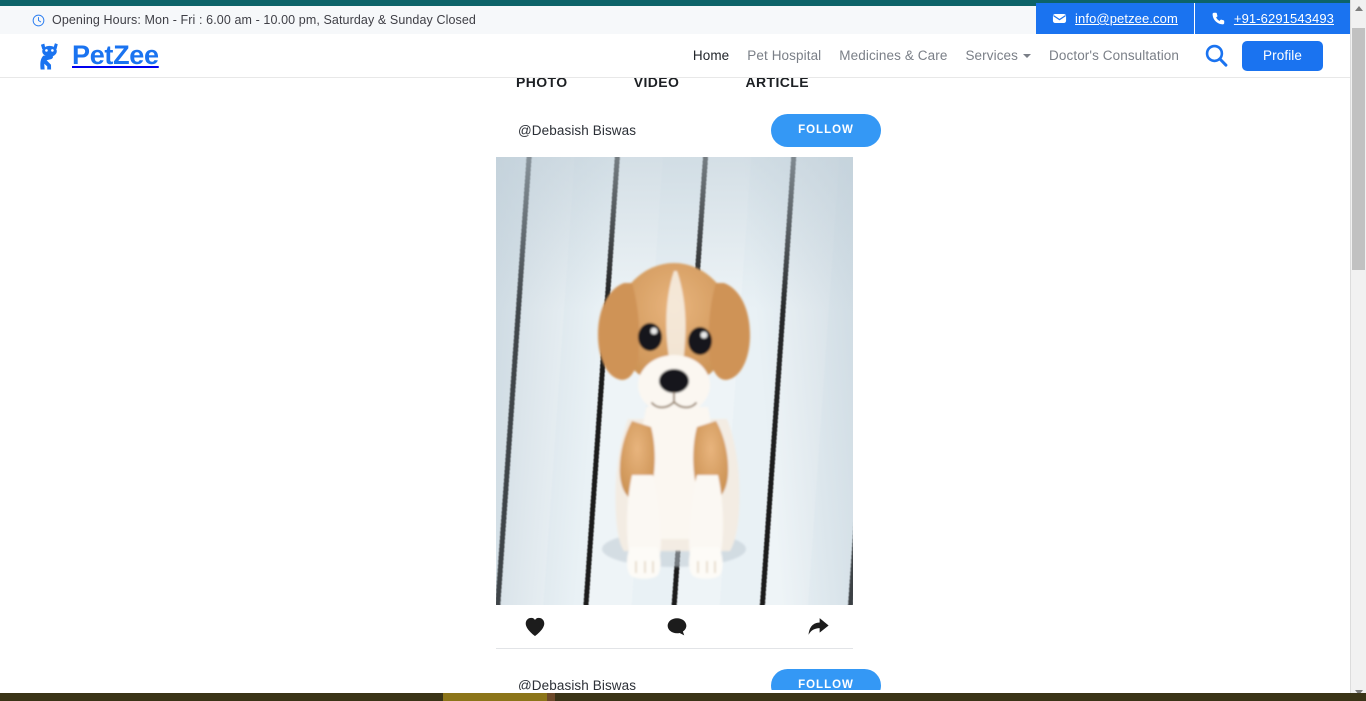  Describe the element at coordinates (49, 55) in the screenshot. I see `cat-logo-icon` at that location.